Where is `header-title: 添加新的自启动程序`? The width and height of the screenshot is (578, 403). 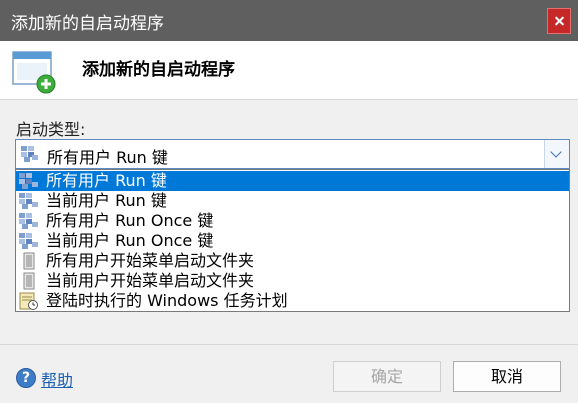
header-title: 添加新的自启动程序 is located at coordinates (158, 70).